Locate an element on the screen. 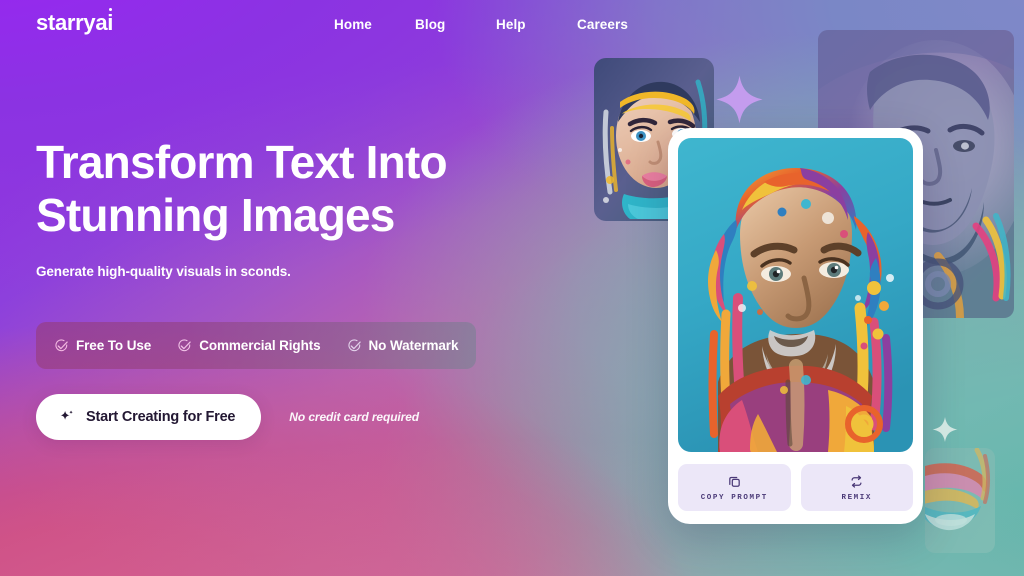 The width and height of the screenshot is (1024, 576). nav-item-careers: Careers is located at coordinates (602, 25).